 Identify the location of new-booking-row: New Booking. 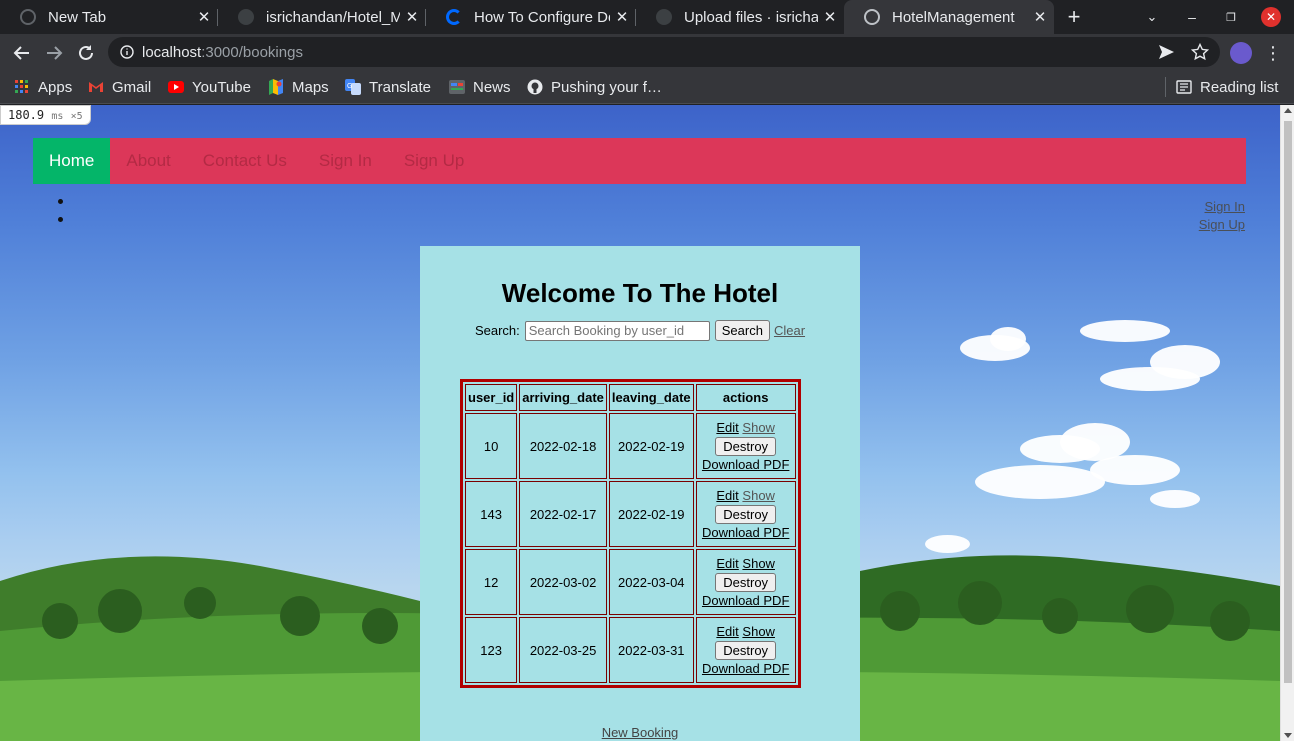
(640, 732).